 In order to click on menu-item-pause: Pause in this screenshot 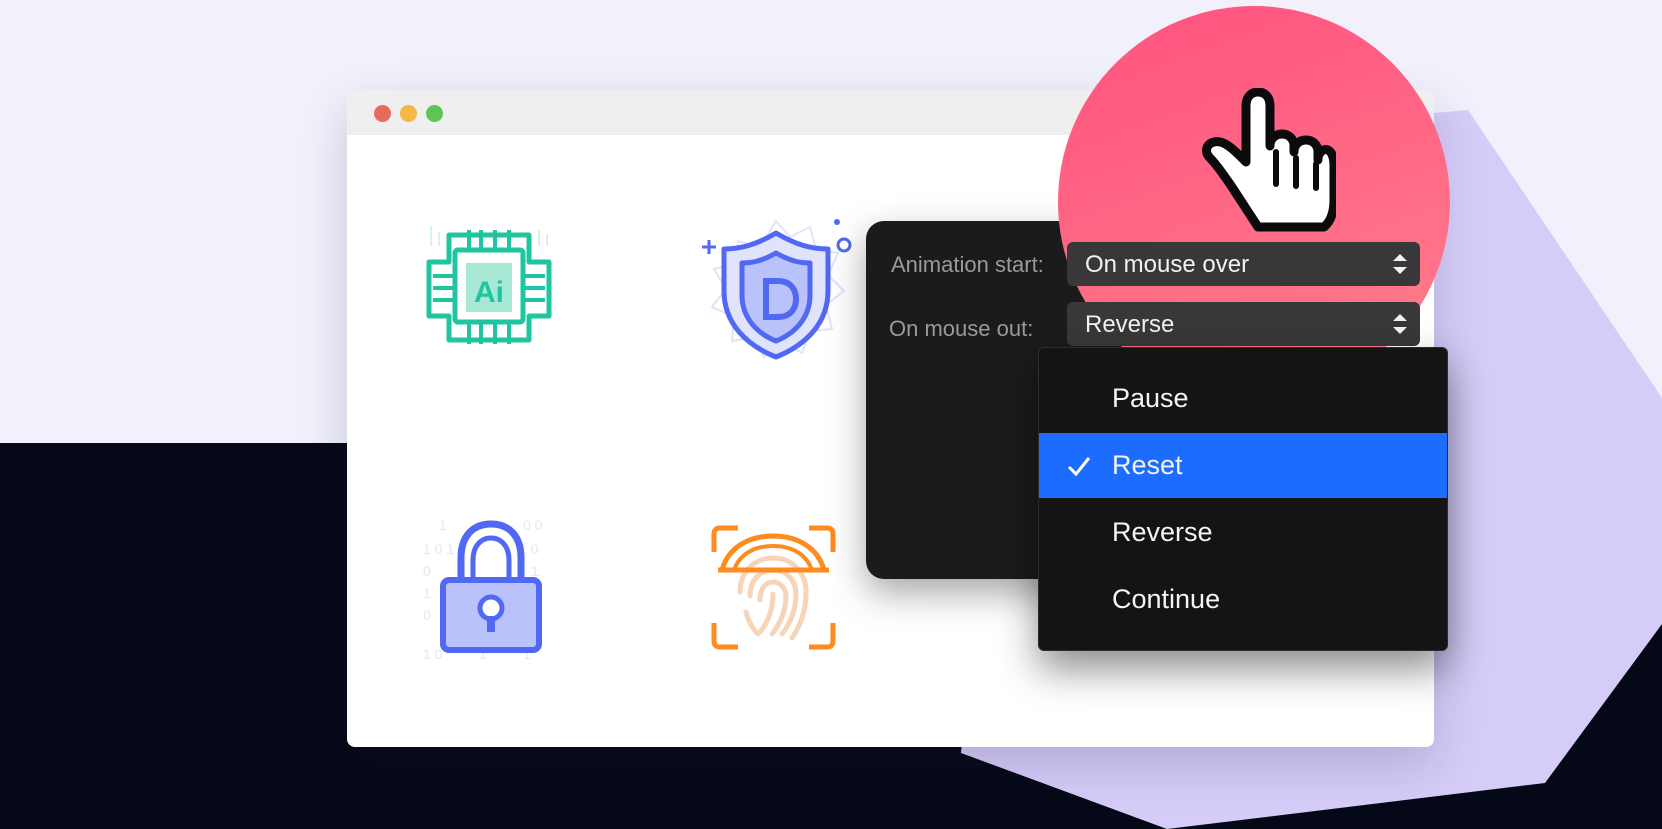, I will do `click(1243, 398)`.